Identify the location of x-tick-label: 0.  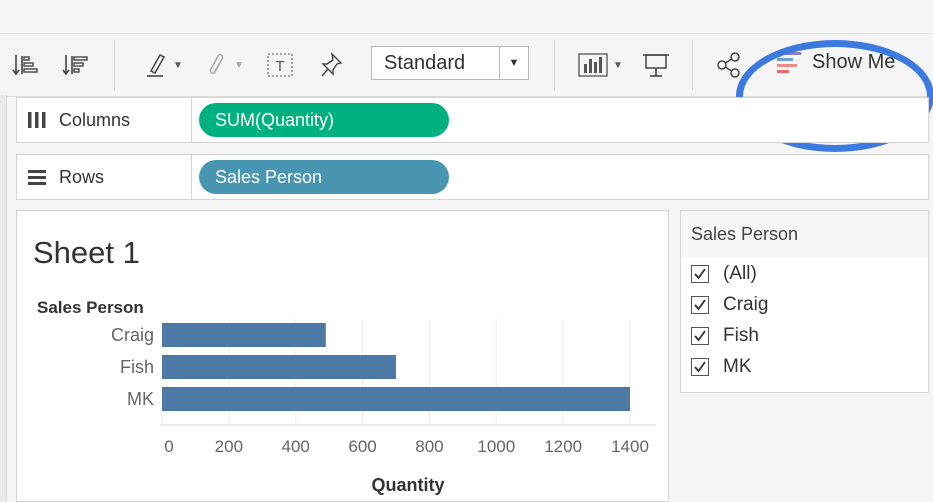
(168, 446).